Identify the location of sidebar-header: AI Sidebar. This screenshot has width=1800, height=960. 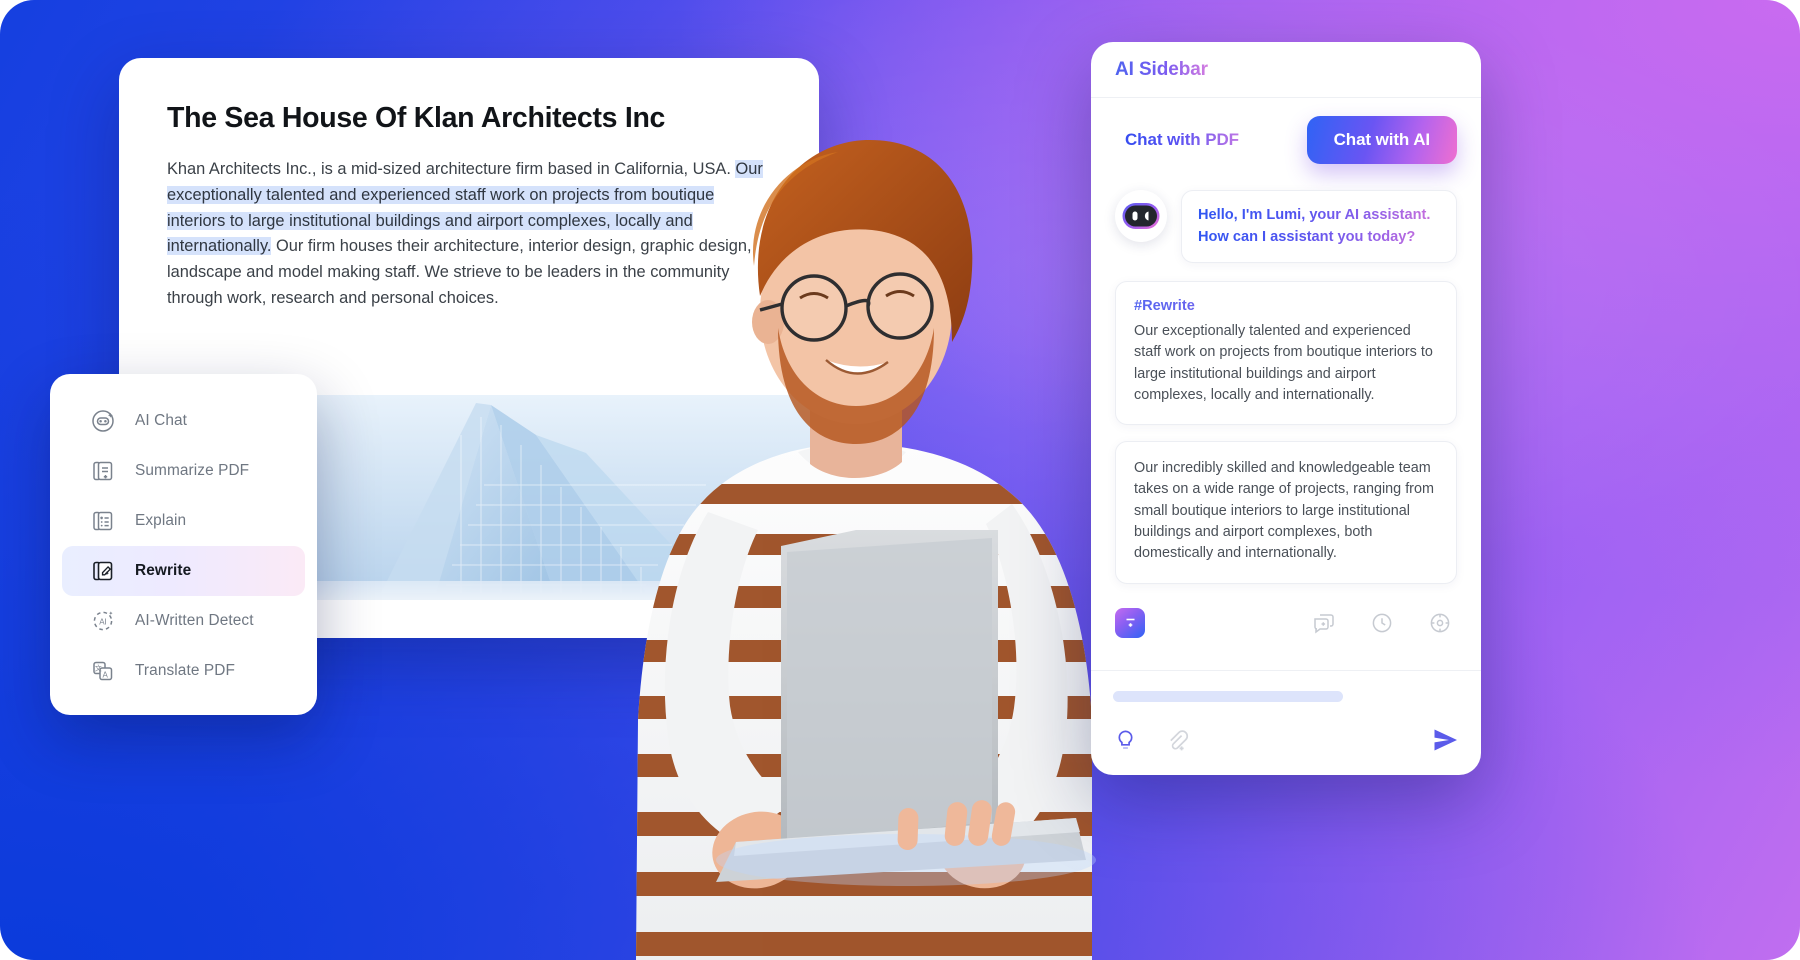
(1286, 70).